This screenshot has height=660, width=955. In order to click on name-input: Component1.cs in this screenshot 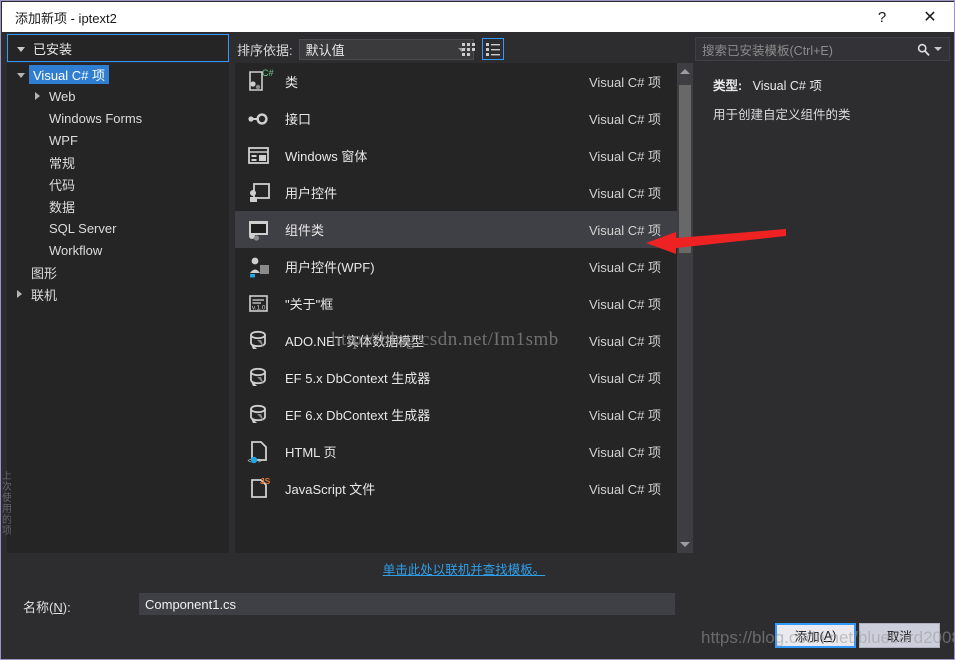, I will do `click(407, 604)`.